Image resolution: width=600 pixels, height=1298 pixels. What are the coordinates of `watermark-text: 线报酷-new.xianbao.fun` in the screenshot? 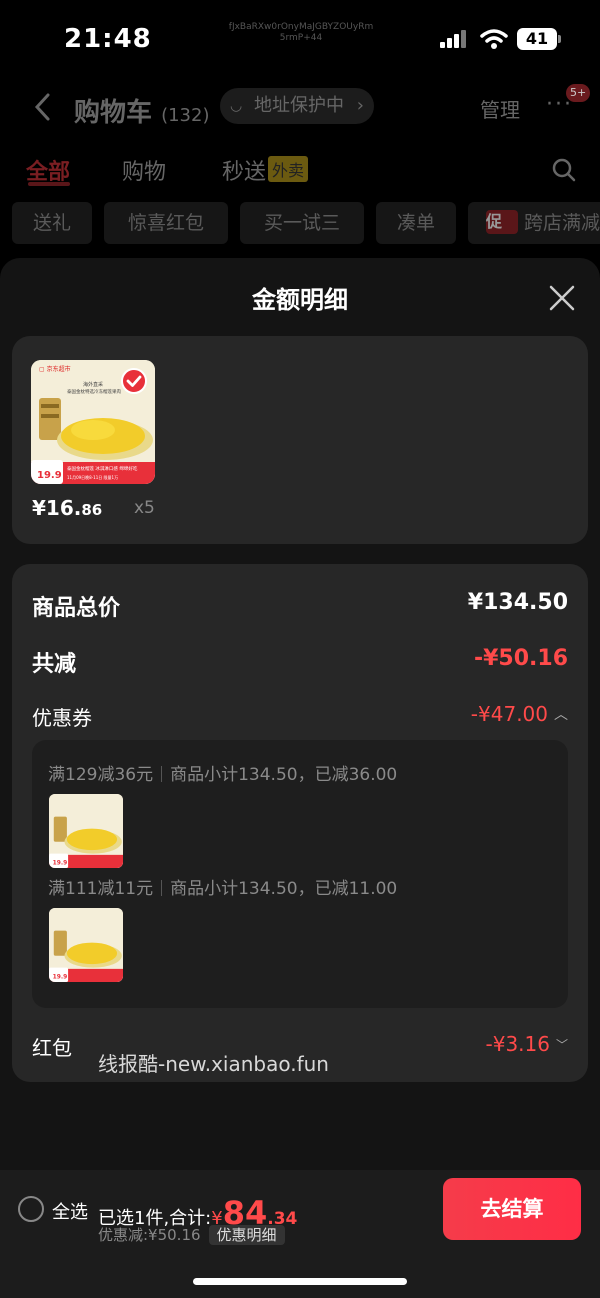 It's located at (213, 1064).